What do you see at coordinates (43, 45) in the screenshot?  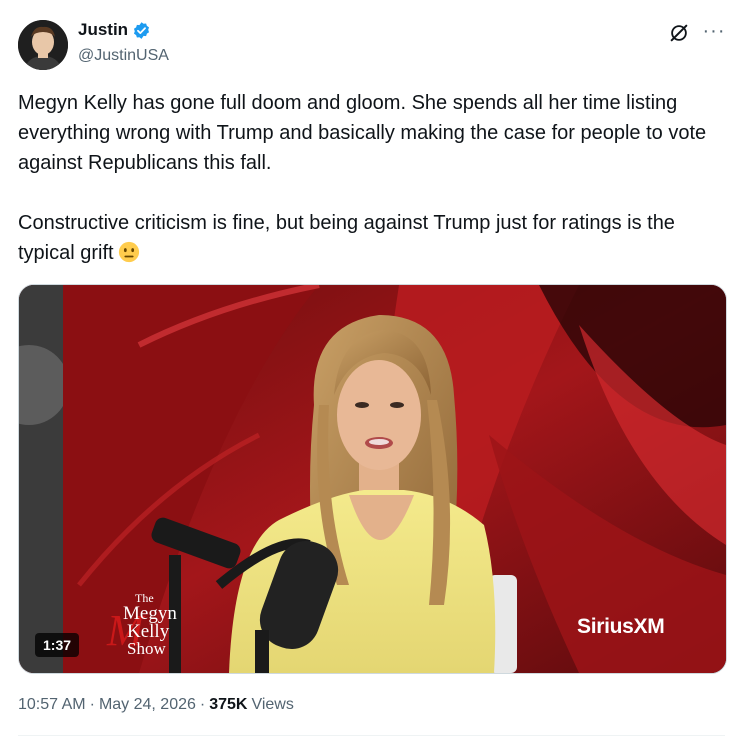 I see `avatar` at bounding box center [43, 45].